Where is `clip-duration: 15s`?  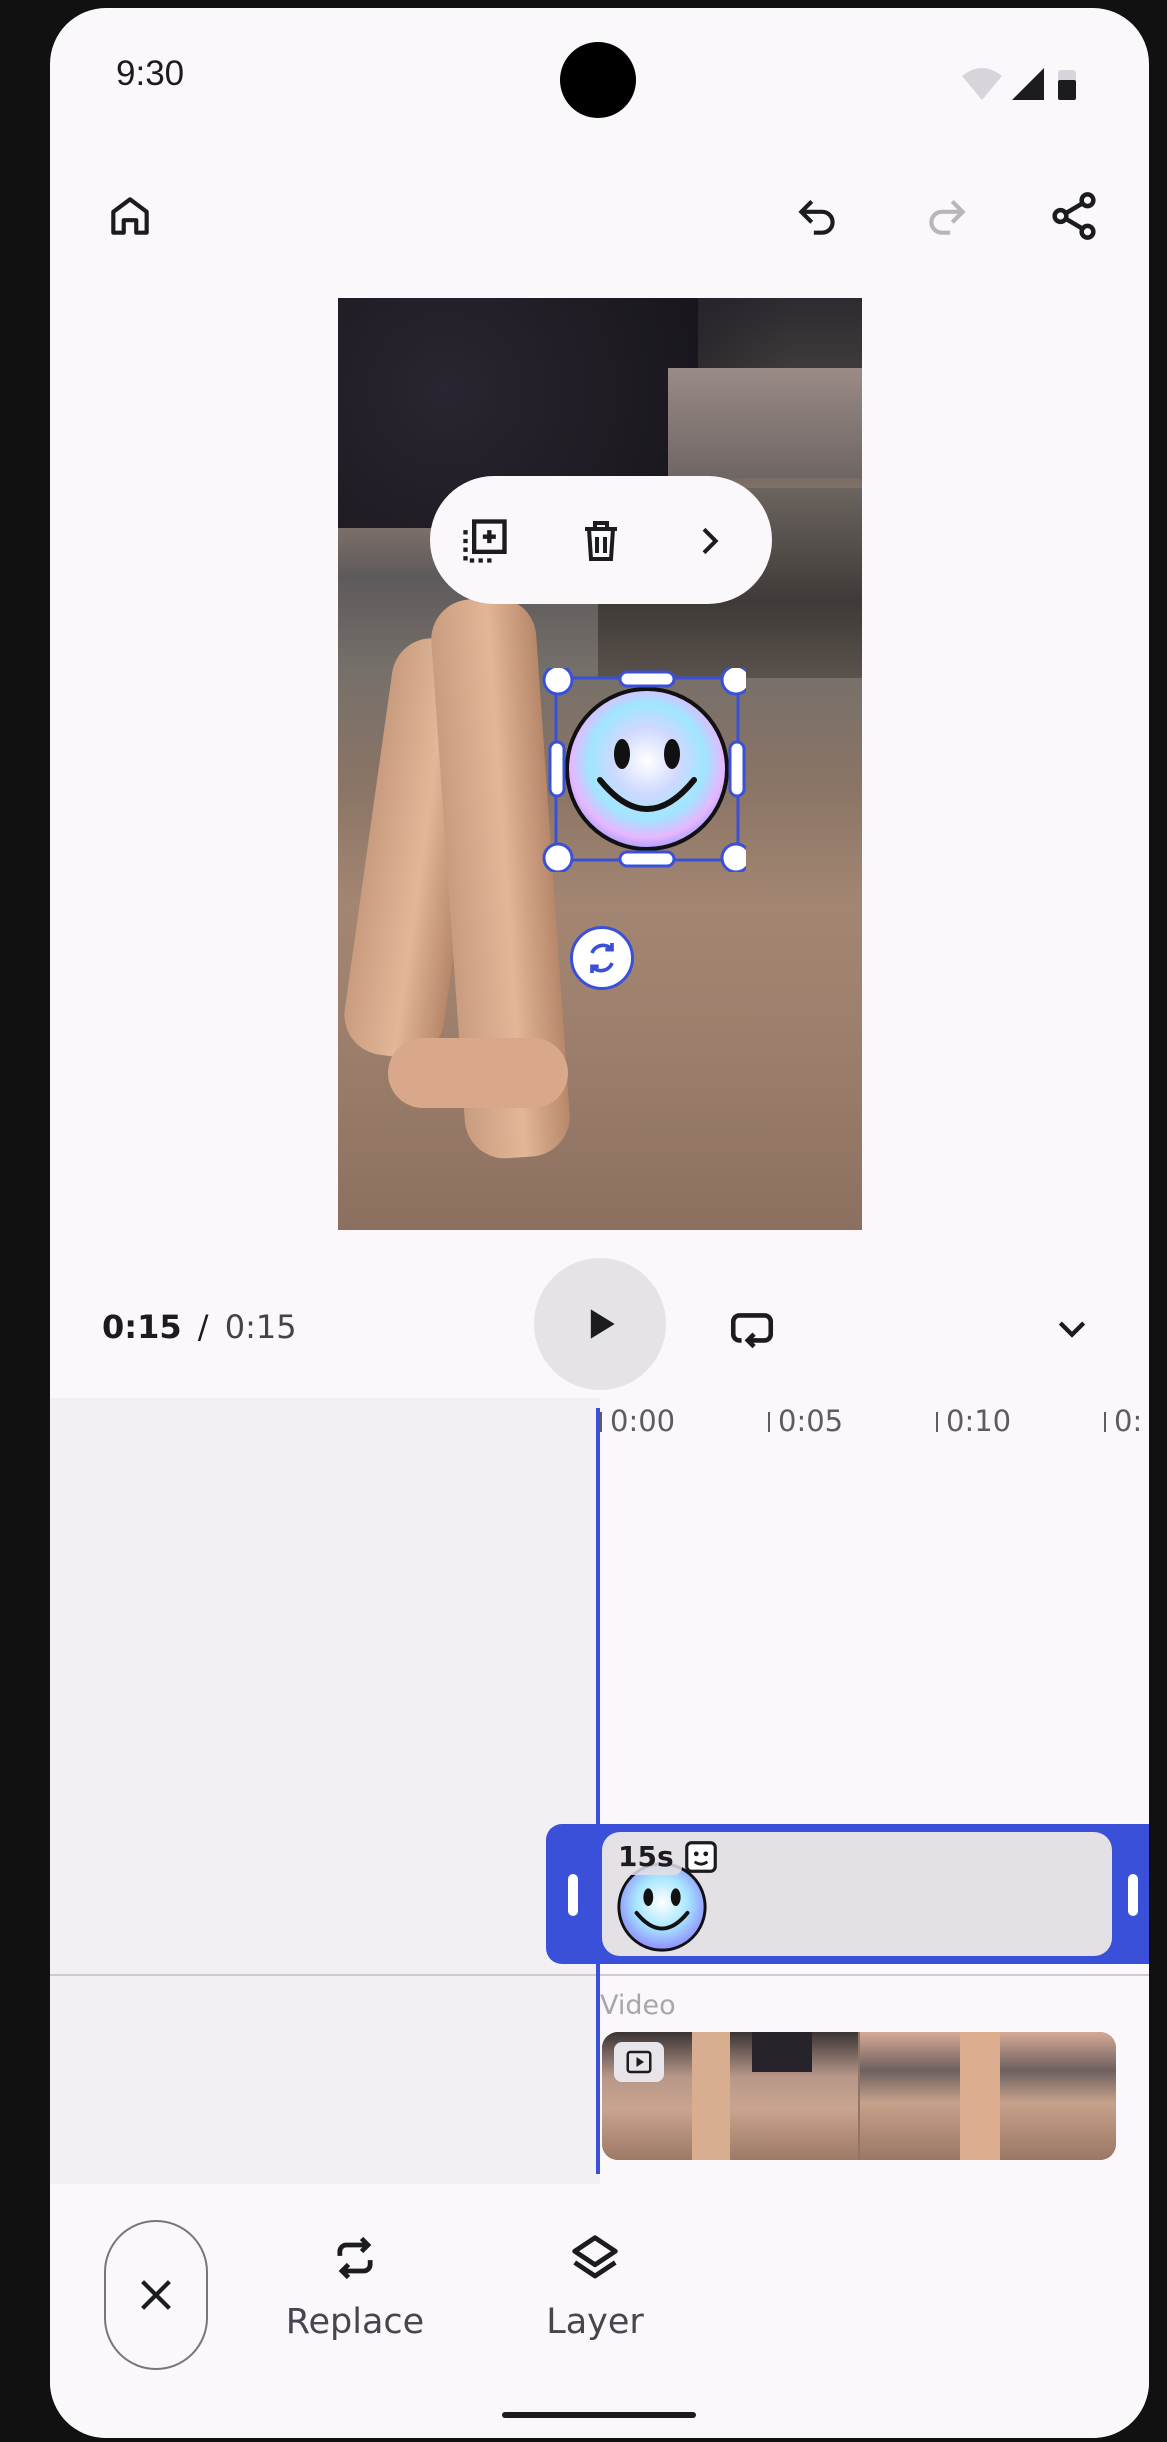
clip-duration: 15s is located at coordinates (646, 1856).